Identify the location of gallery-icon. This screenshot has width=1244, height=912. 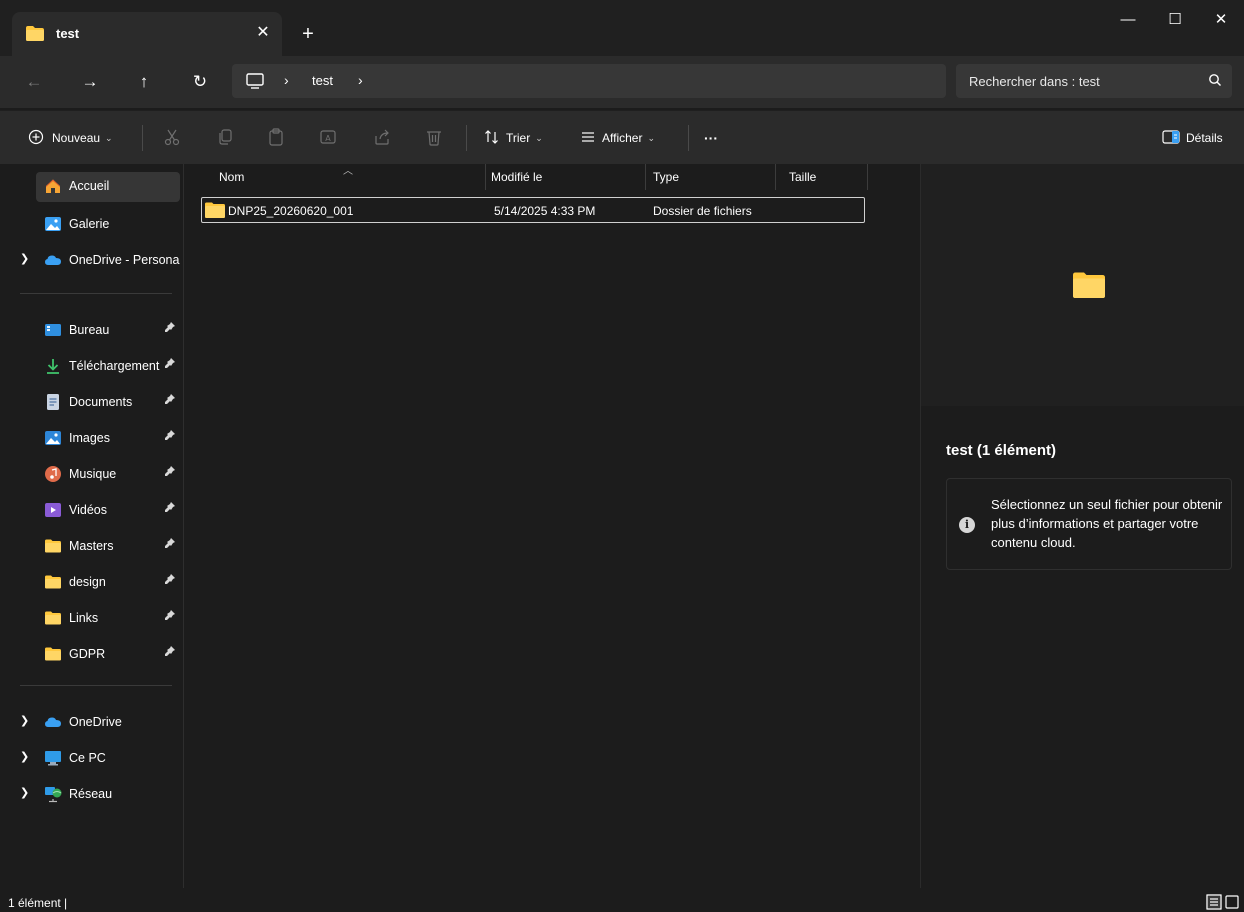
(53, 224).